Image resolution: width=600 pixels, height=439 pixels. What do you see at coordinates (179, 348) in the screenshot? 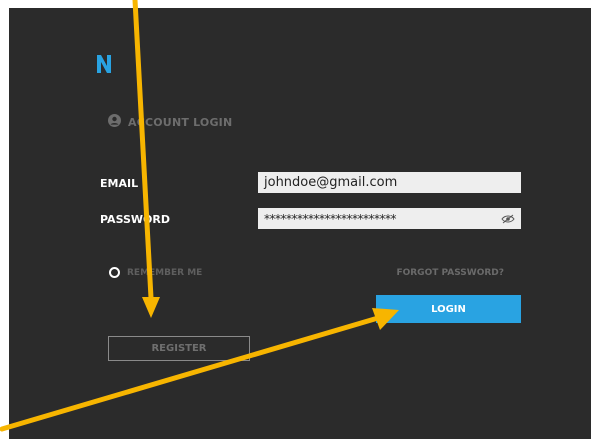
I see `register-button: REGISTER` at bounding box center [179, 348].